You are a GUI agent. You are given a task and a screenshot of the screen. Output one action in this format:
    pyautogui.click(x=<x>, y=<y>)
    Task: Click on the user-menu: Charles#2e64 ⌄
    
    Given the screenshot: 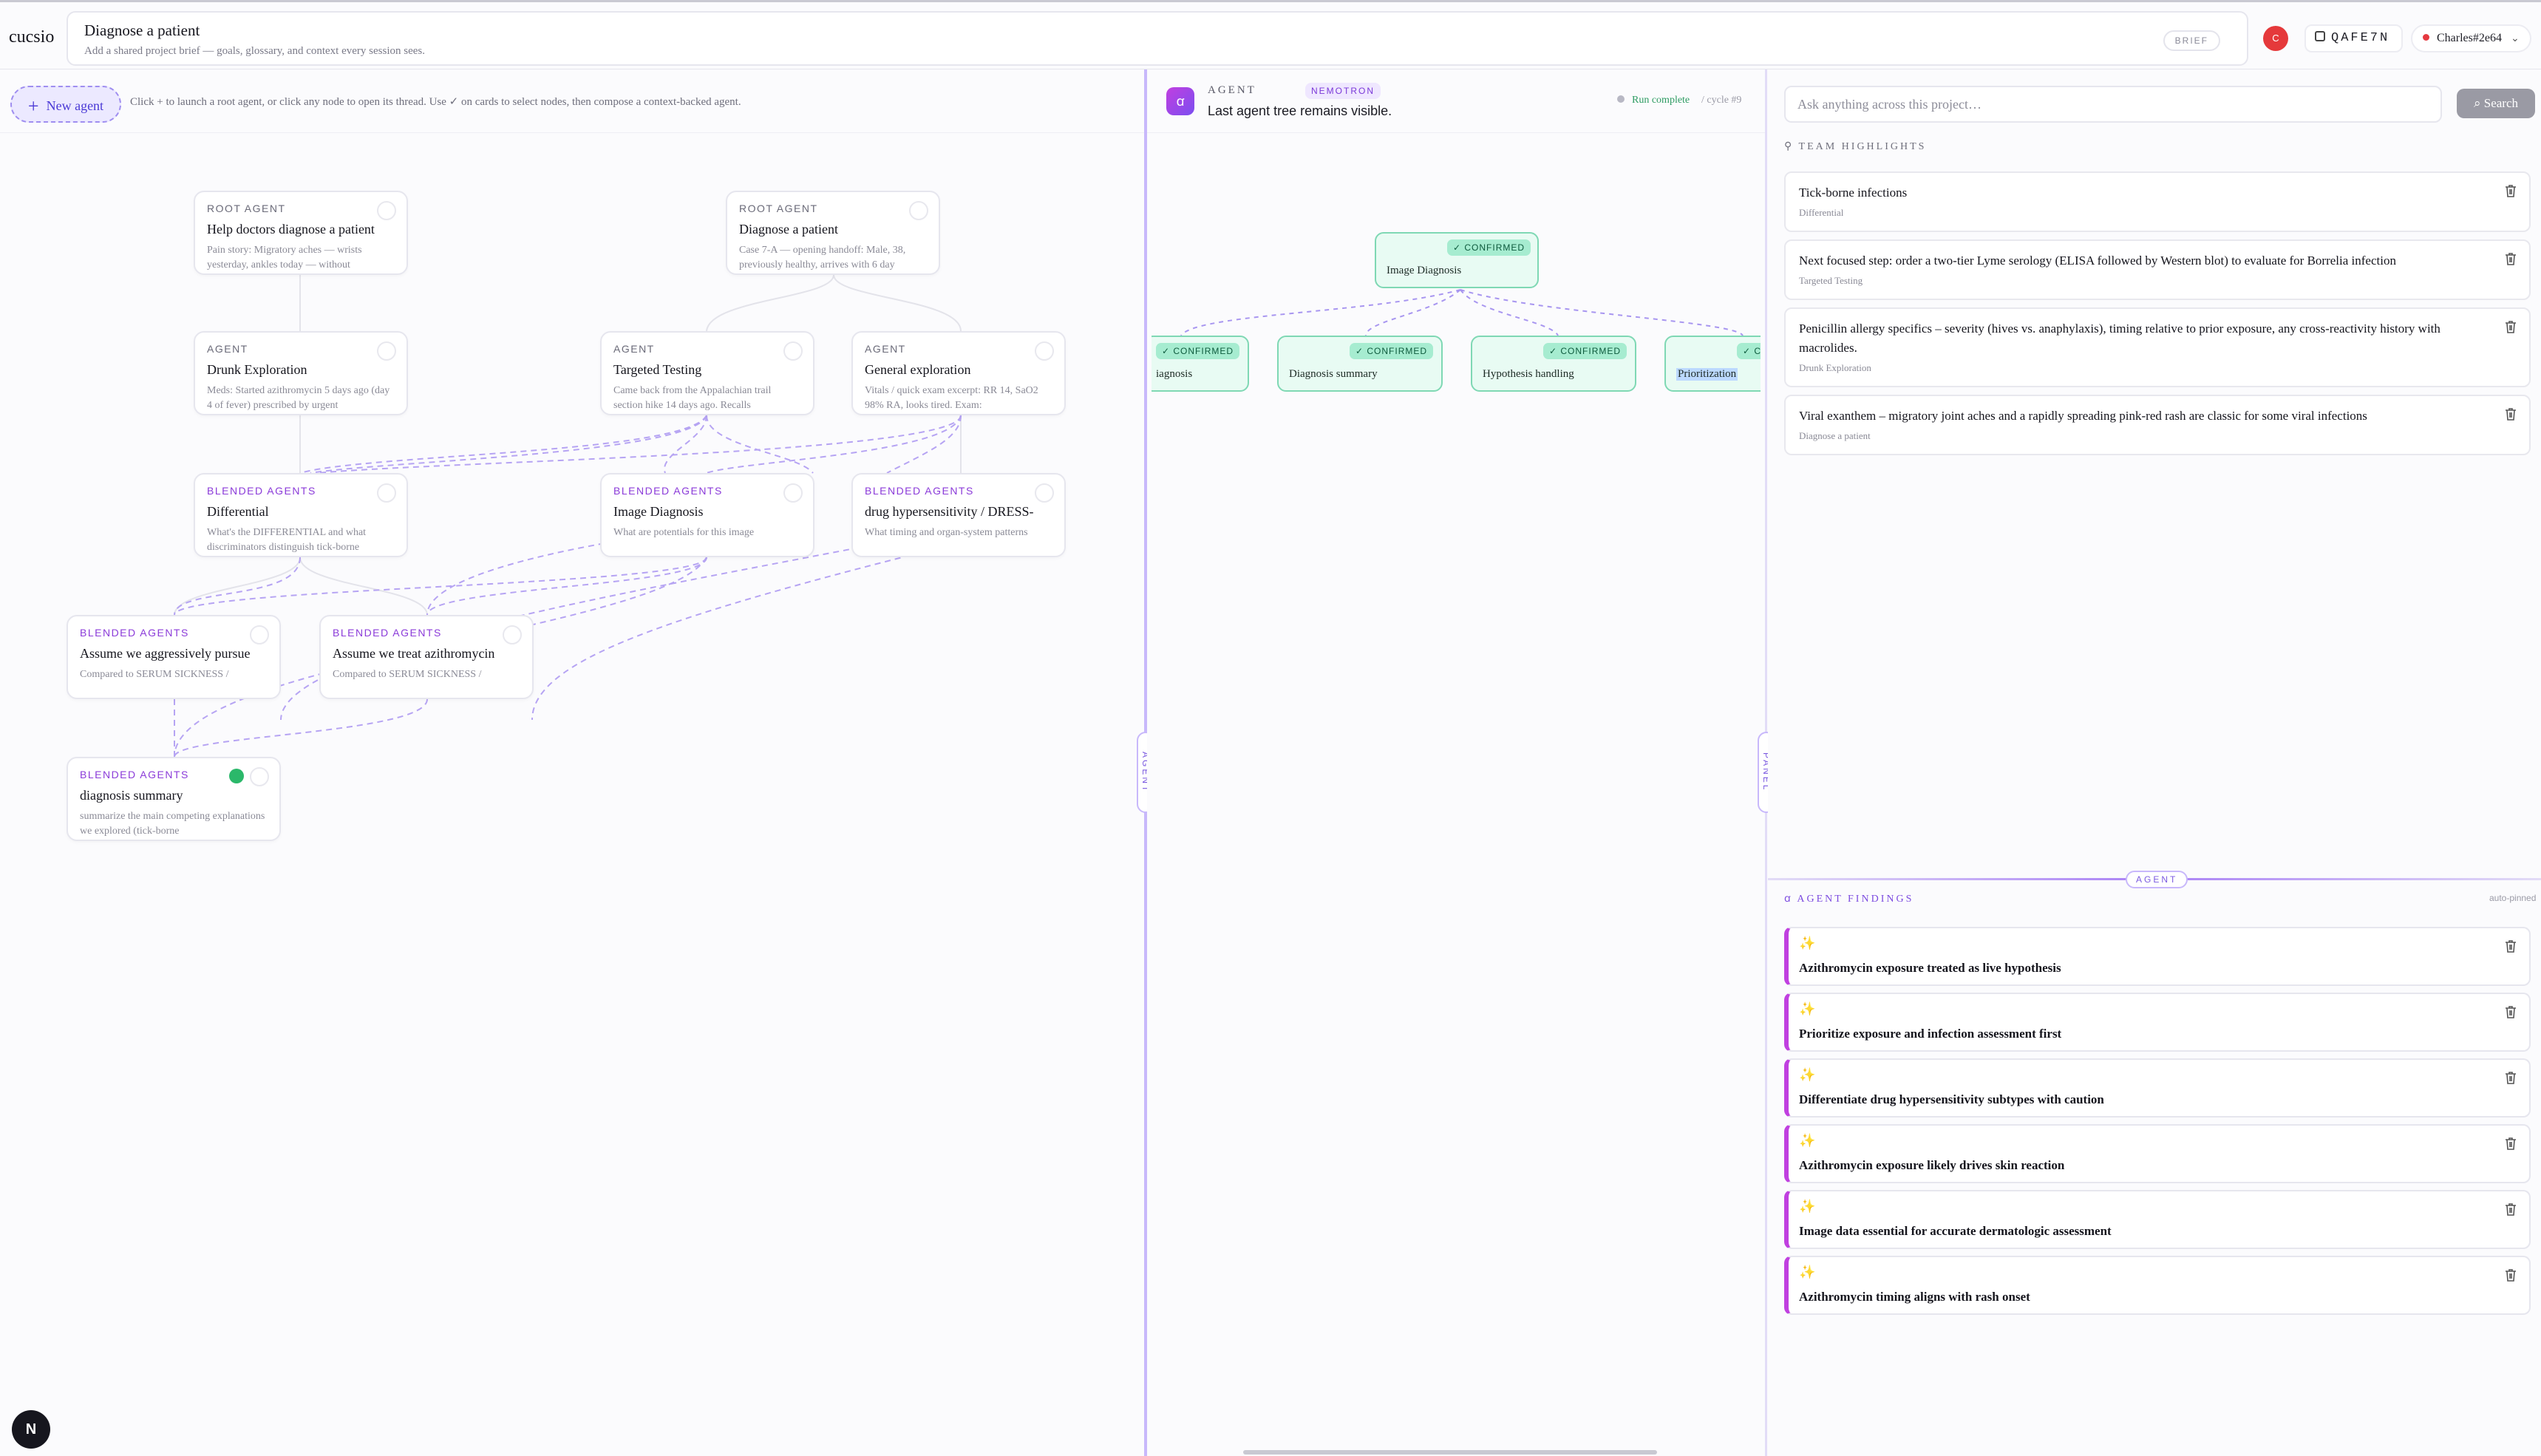 What is the action you would take?
    pyautogui.click(x=2471, y=38)
    